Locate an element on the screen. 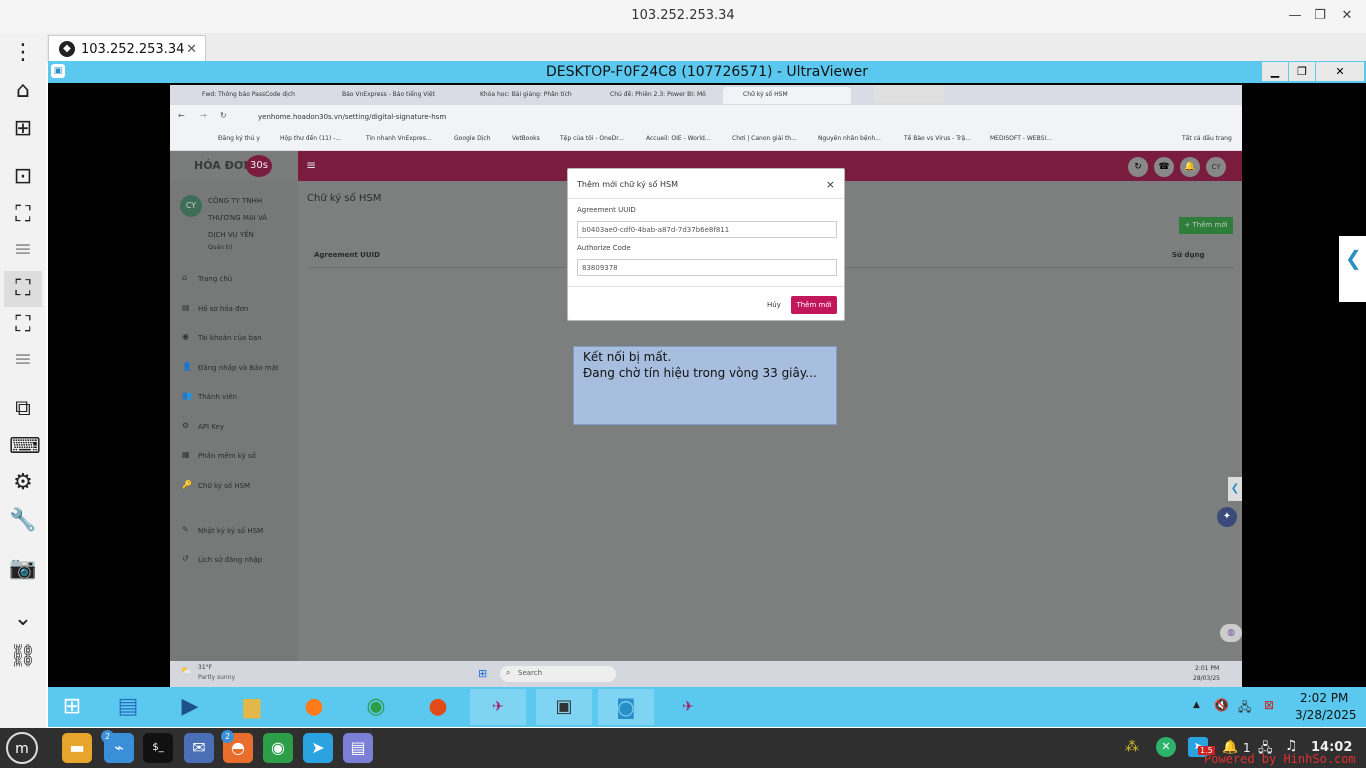 The height and width of the screenshot is (768, 1366). connection-lost-line1: Kết nối bị mất. is located at coordinates (627, 357).